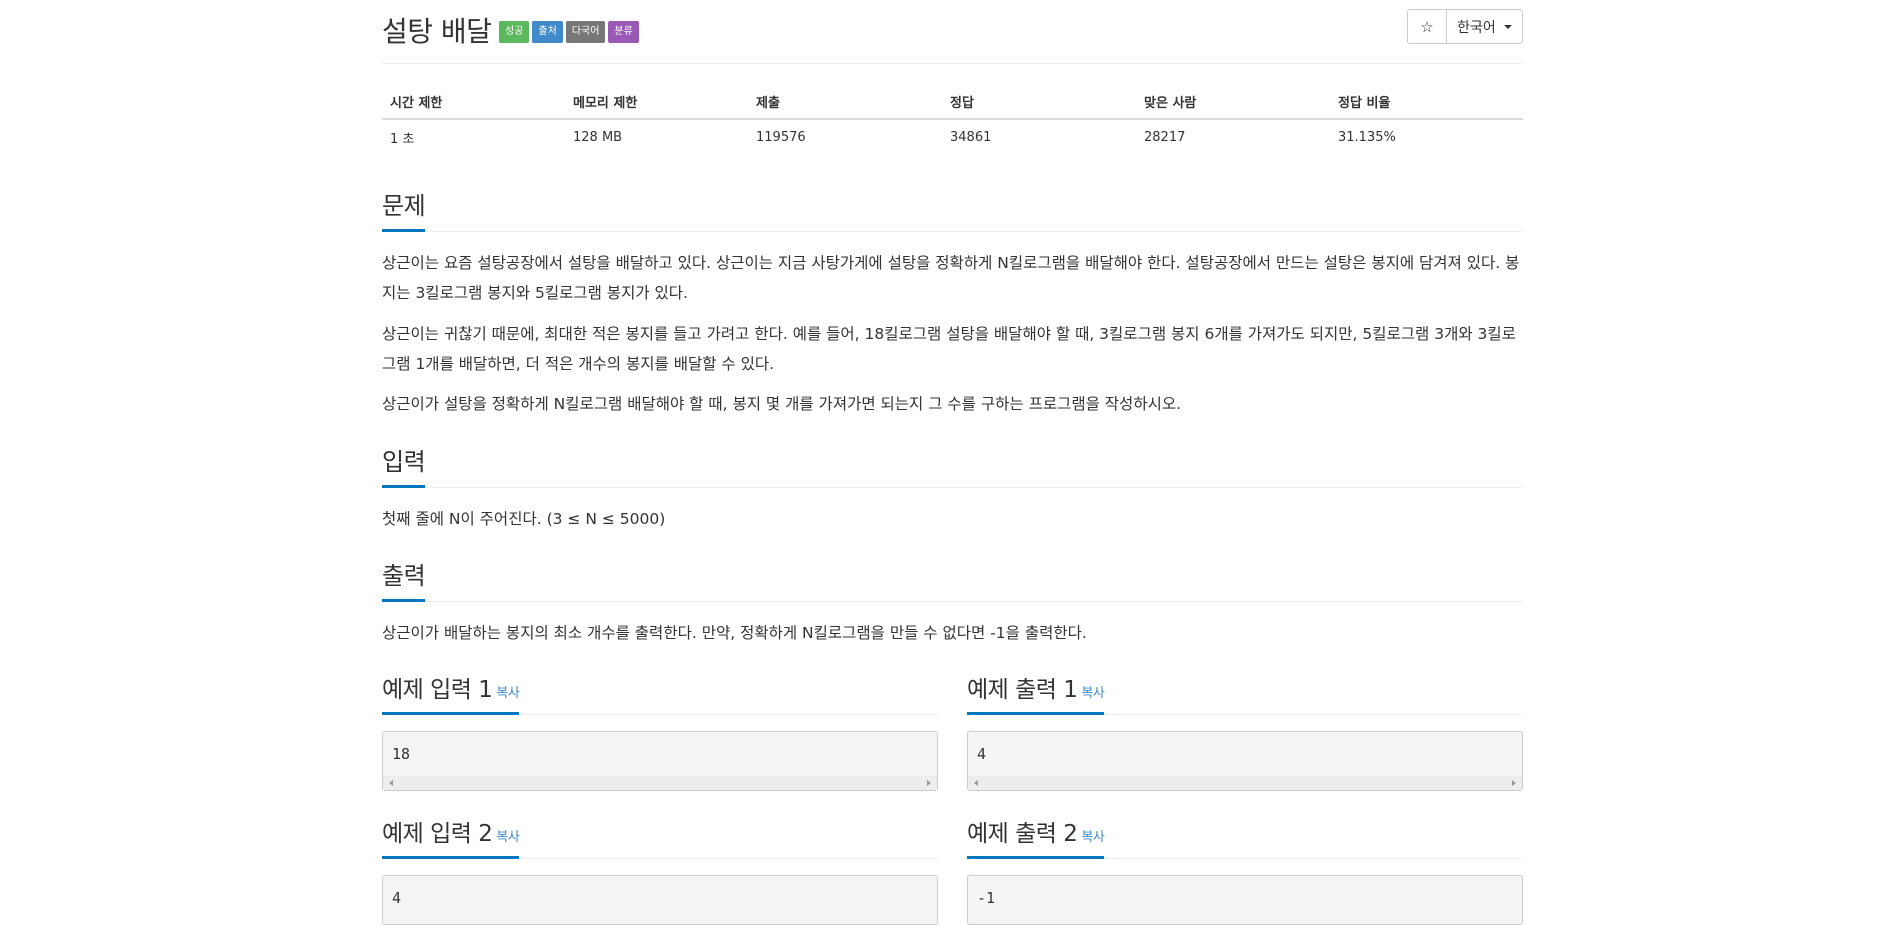 The width and height of the screenshot is (1879, 925). Describe the element at coordinates (404, 209) in the screenshot. I see `problem-heading: 문제` at that location.